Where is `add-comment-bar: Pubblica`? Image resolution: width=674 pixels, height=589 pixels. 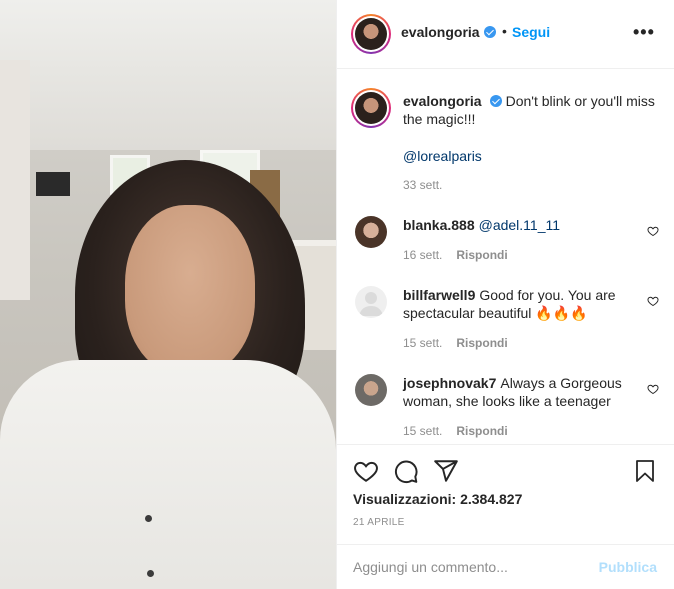 add-comment-bar: Pubblica is located at coordinates (505, 566).